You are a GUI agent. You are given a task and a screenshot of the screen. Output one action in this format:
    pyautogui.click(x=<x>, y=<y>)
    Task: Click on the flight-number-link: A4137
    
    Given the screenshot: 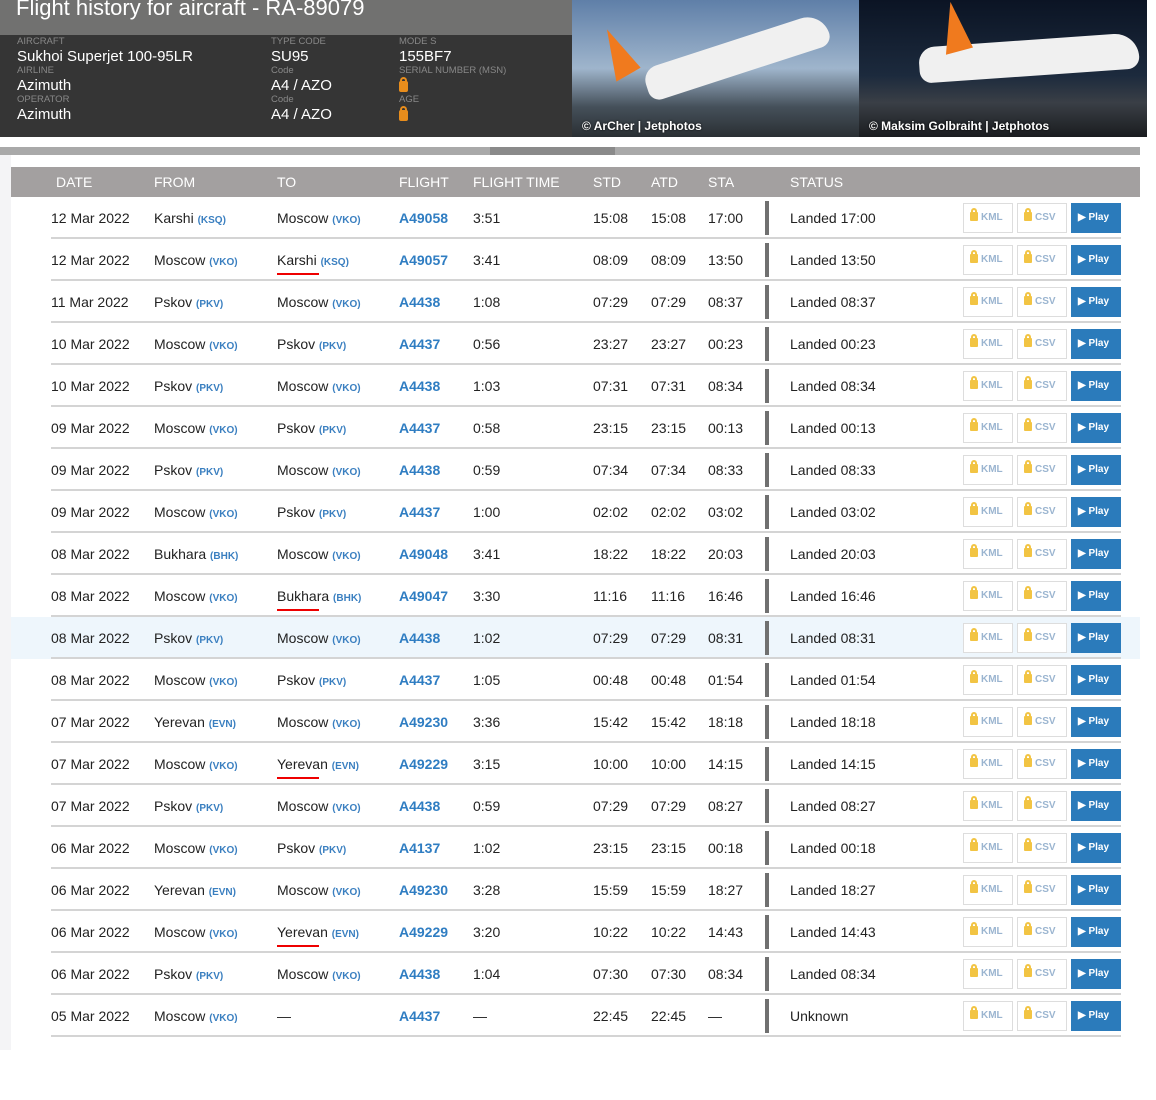 What is the action you would take?
    pyautogui.click(x=419, y=848)
    